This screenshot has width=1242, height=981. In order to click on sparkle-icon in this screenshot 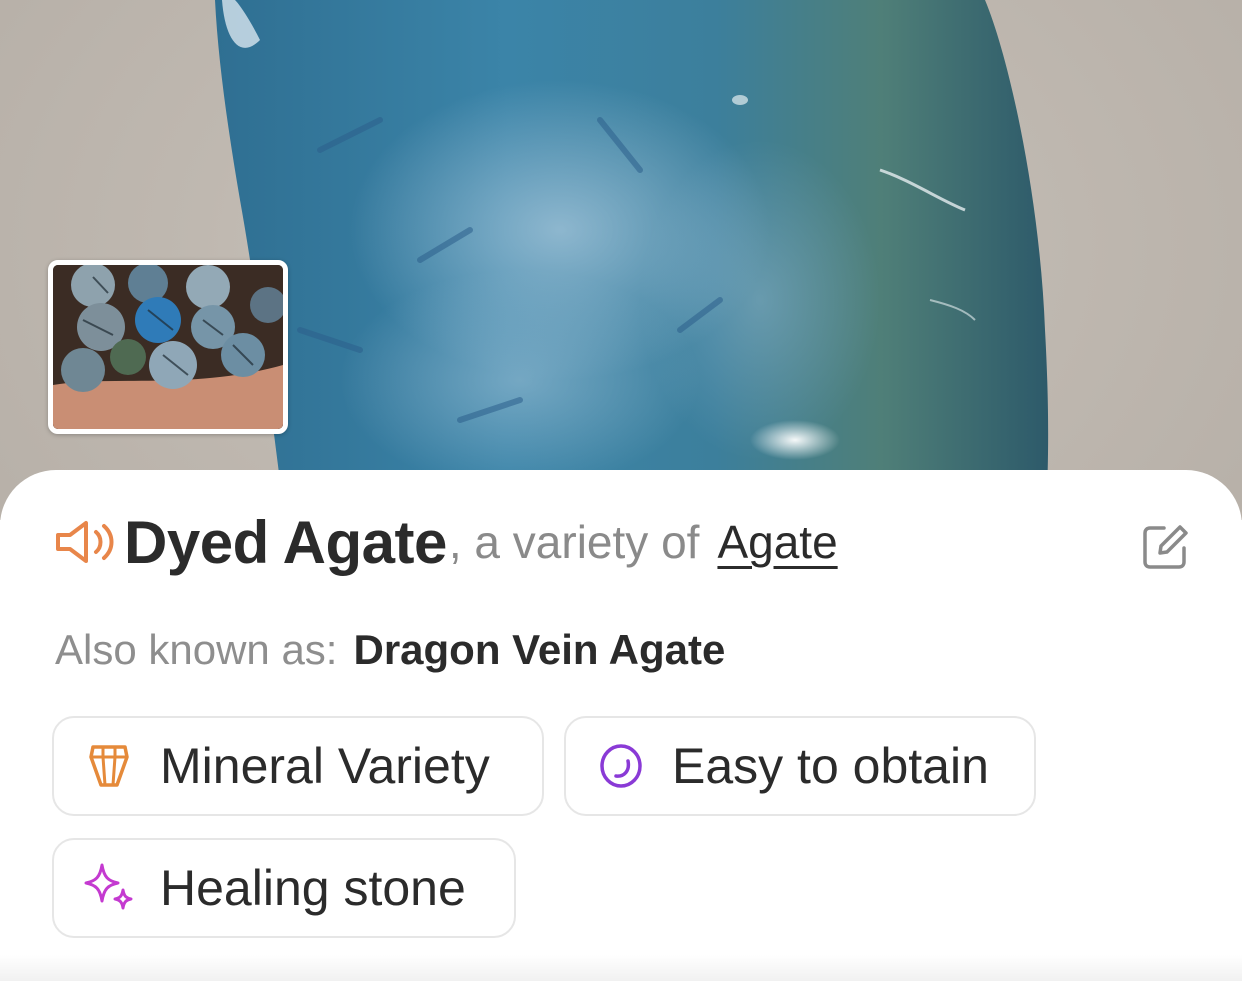, I will do `click(109, 888)`.